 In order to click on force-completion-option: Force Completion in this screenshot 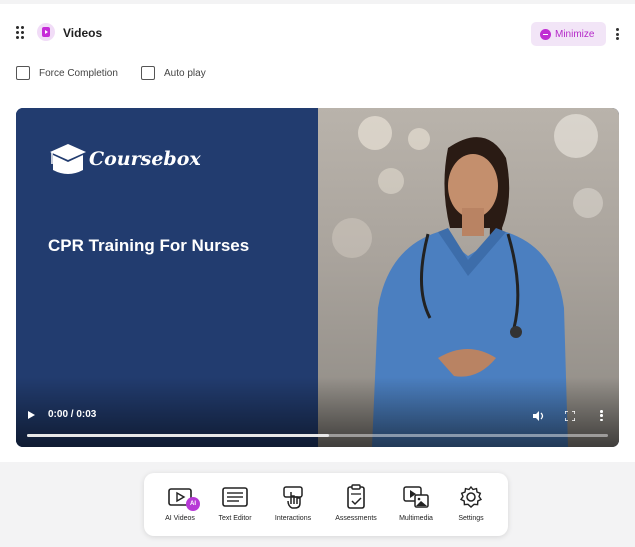, I will do `click(67, 73)`.